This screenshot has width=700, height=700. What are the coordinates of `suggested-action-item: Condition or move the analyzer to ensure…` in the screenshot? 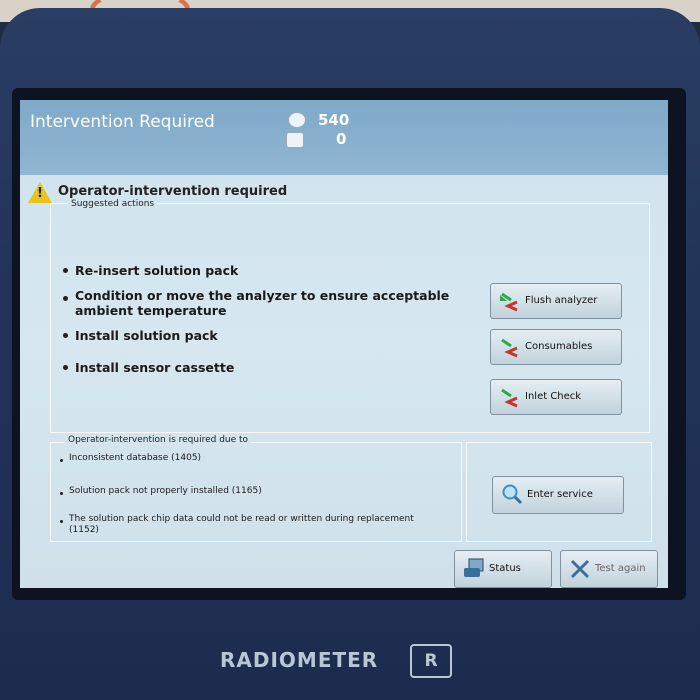 It's located at (262, 303).